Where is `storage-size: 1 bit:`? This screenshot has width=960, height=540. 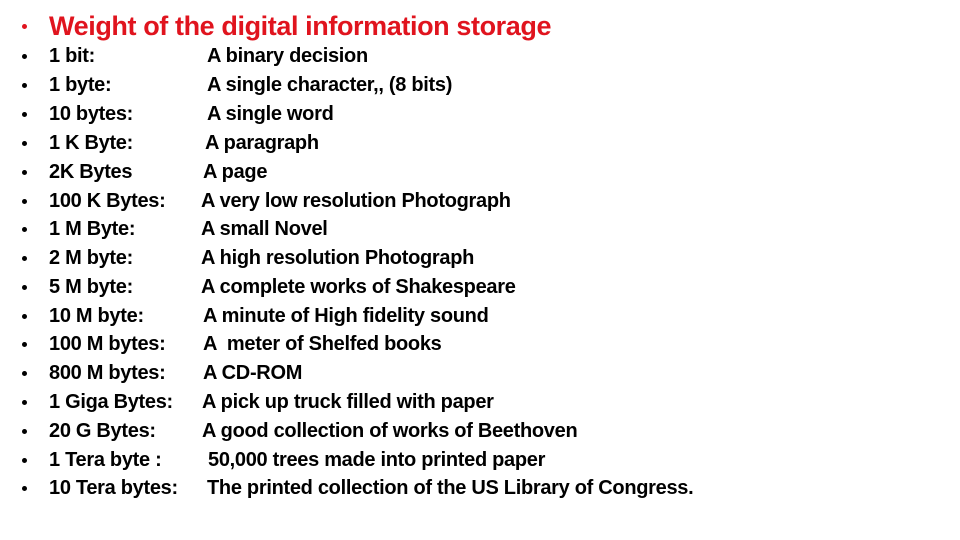
storage-size: 1 bit: is located at coordinates (72, 56).